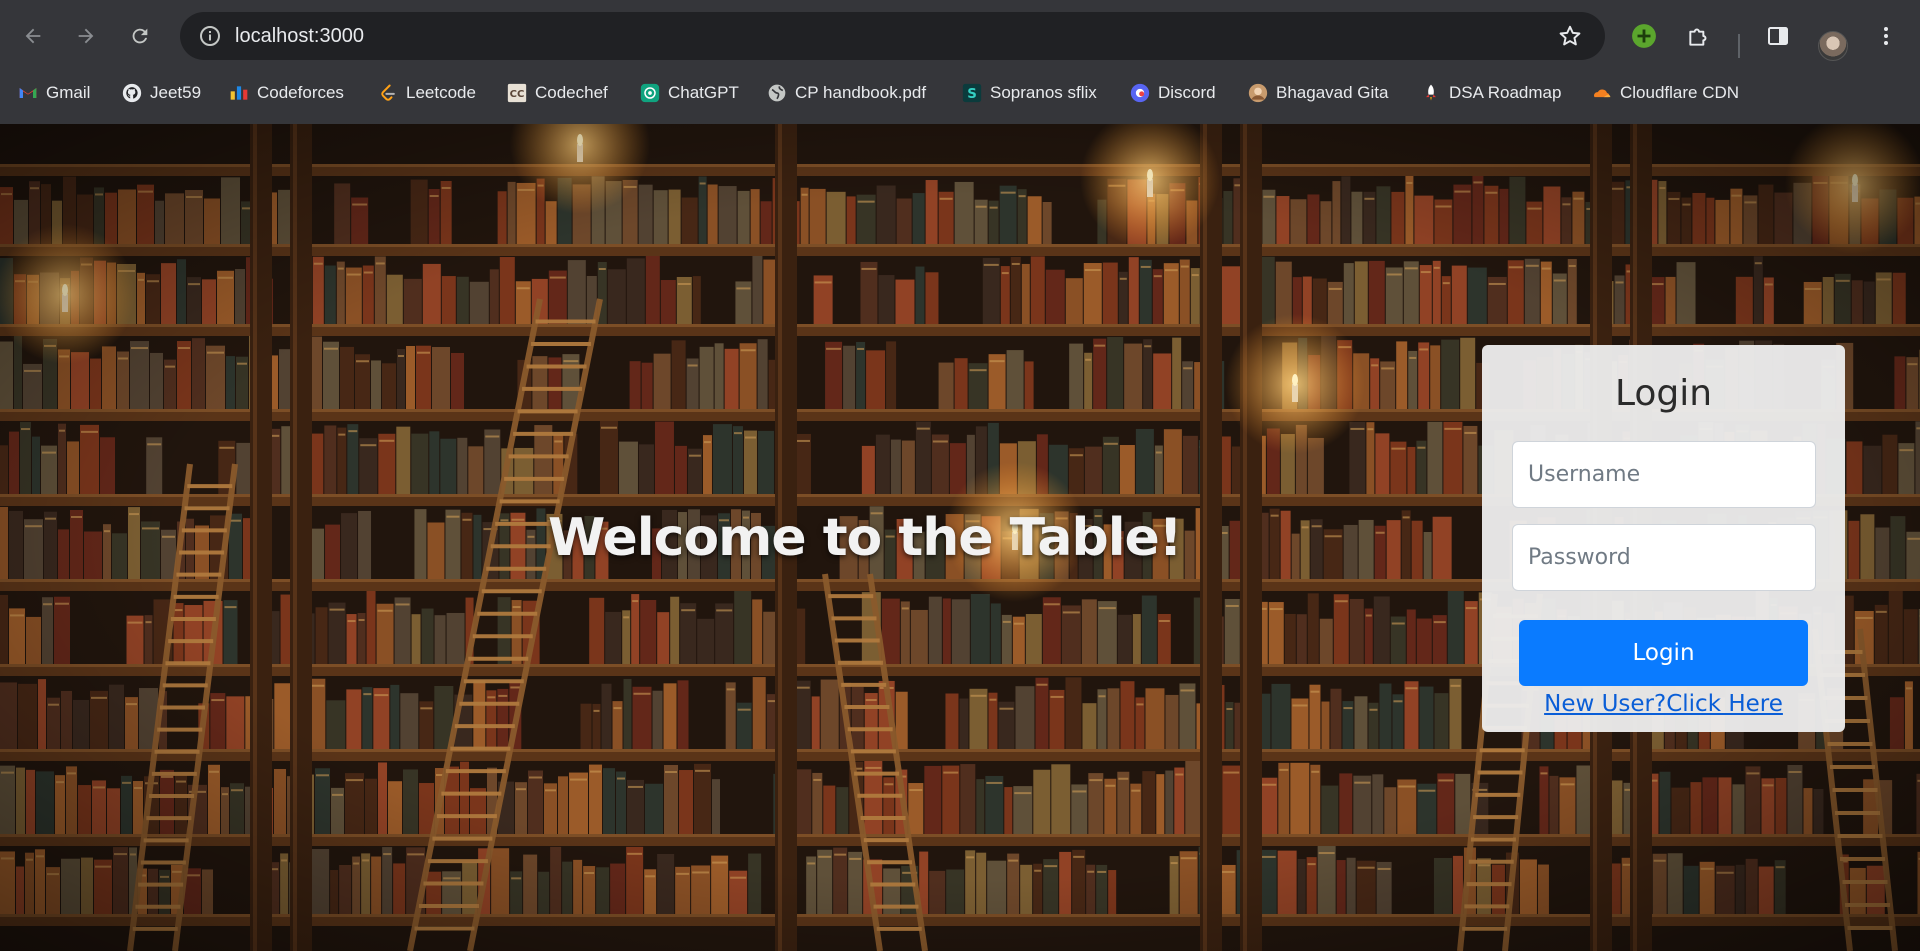 This screenshot has width=1920, height=951. Describe the element at coordinates (892, 36) in the screenshot. I see `address-bar: localhost:3000` at that location.